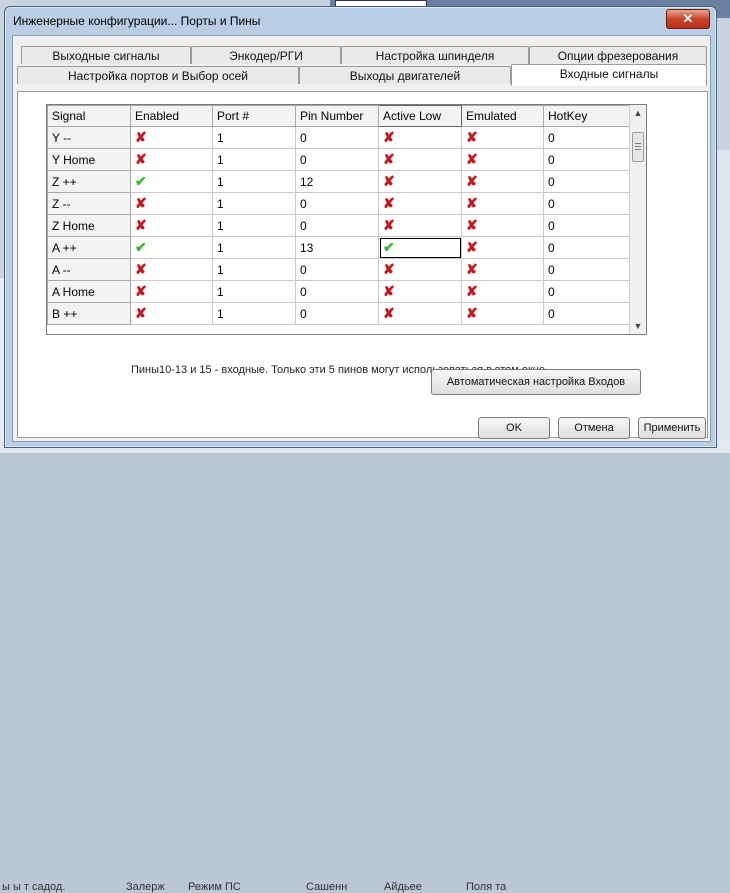 Image resolution: width=730 pixels, height=893 pixels. Describe the element at coordinates (514, 428) in the screenshot. I see `ok-button: OK` at that location.